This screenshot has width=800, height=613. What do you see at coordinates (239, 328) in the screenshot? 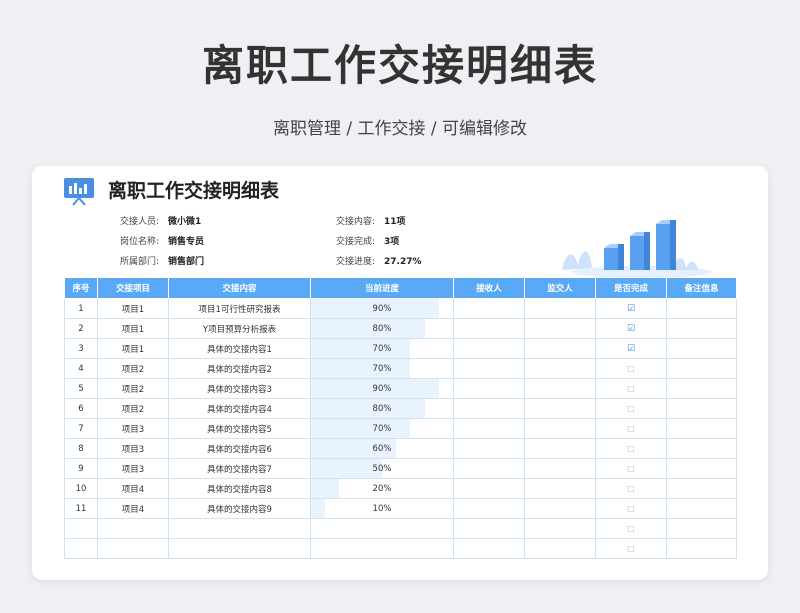
I see `cell-content: Y项目预算分析报表` at bounding box center [239, 328].